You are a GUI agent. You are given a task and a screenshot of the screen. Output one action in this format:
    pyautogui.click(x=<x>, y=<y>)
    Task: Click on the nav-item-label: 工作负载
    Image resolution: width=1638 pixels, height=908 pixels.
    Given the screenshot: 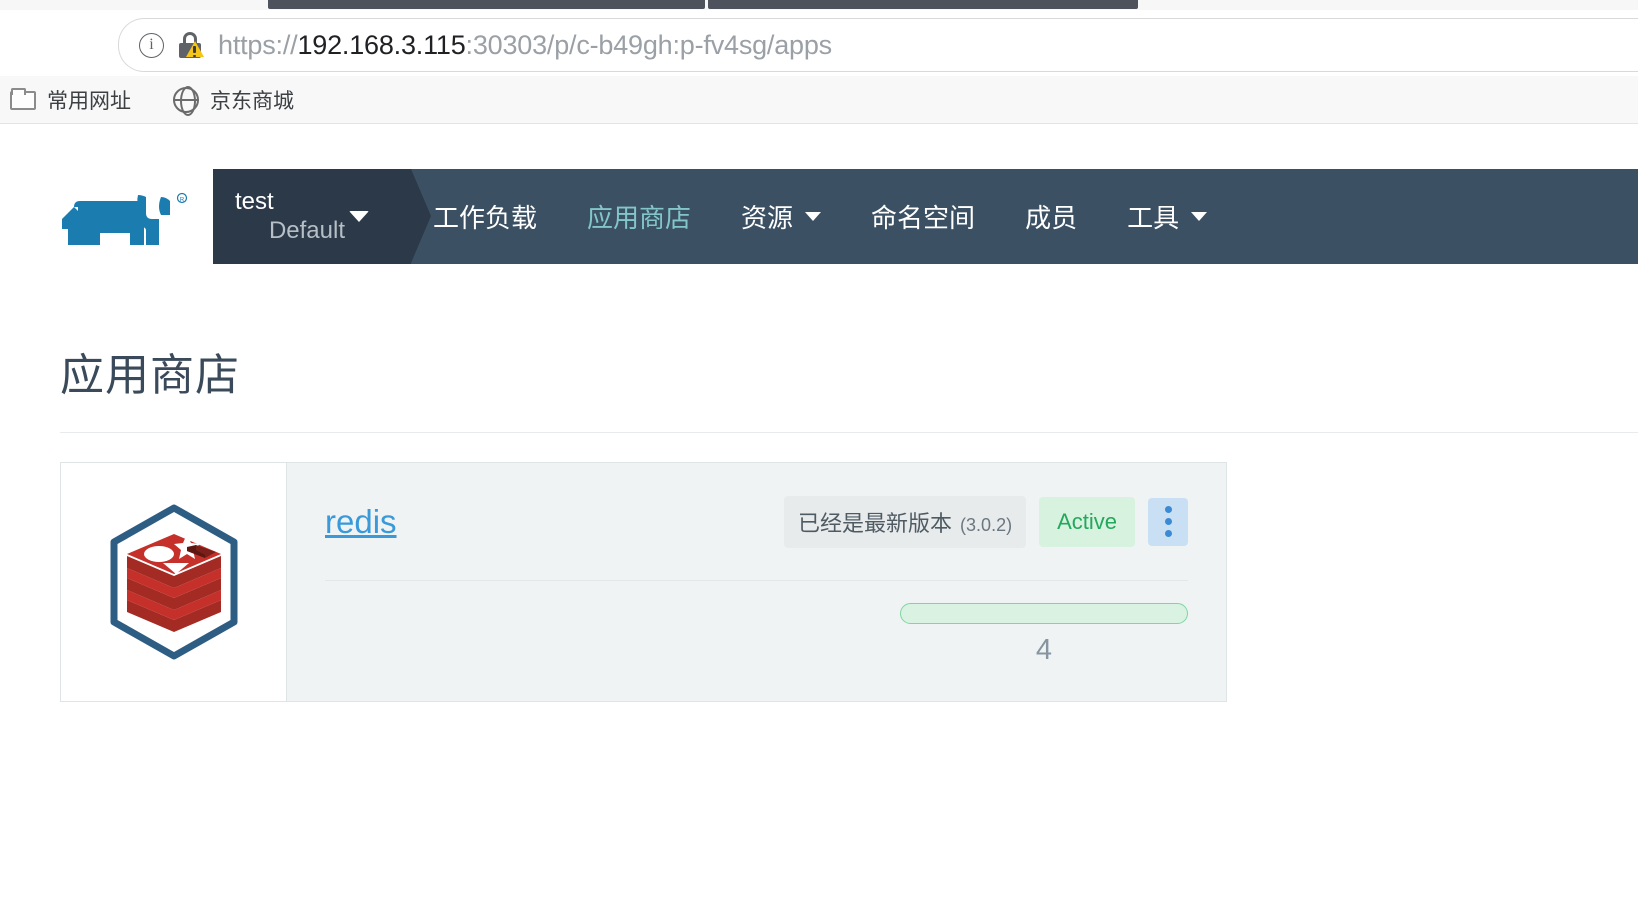 What is the action you would take?
    pyautogui.click(x=485, y=218)
    